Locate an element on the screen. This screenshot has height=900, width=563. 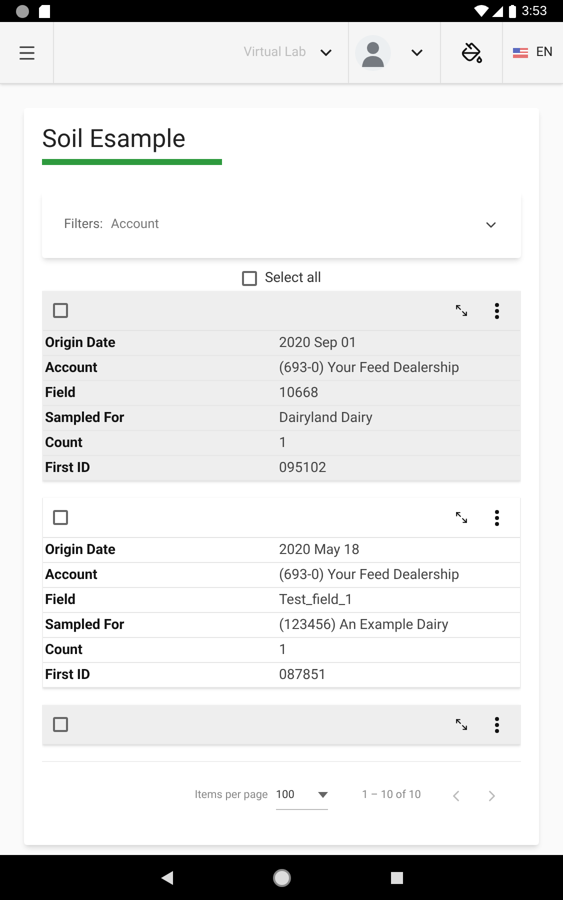
sd-card-icon is located at coordinates (44, 11).